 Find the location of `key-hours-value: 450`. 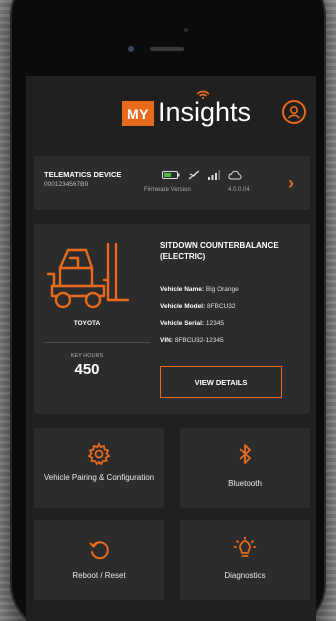

key-hours-value: 450 is located at coordinates (87, 369).